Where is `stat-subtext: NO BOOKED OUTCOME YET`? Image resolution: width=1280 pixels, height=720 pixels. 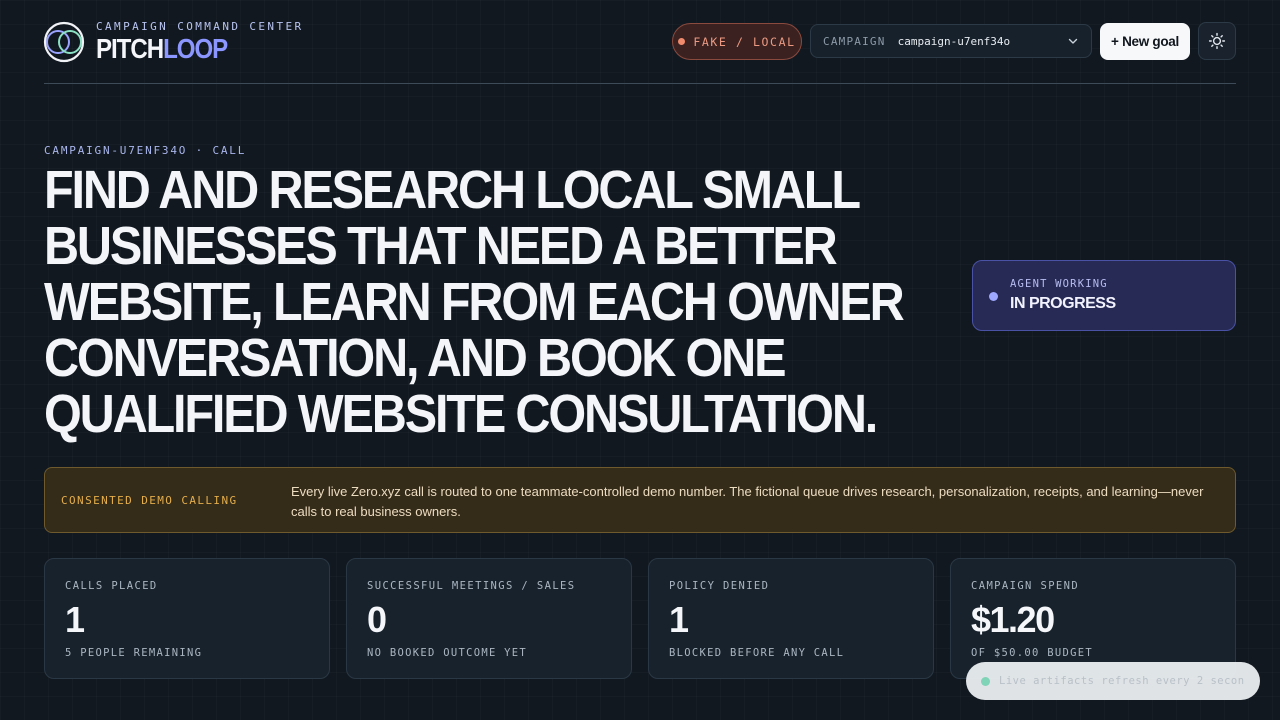 stat-subtext: NO BOOKED OUTCOME YET is located at coordinates (447, 653).